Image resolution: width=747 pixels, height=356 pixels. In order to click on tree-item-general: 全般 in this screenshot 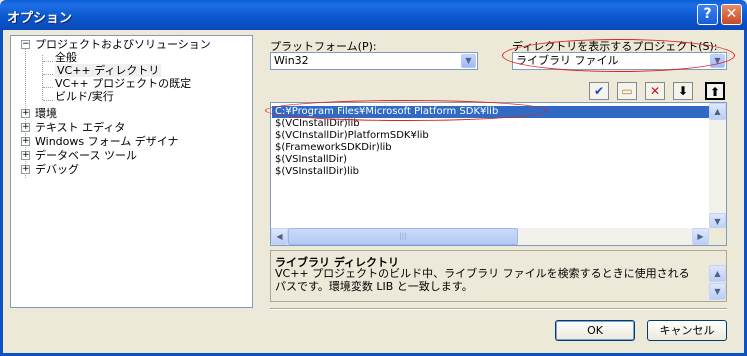, I will do `click(66, 57)`.